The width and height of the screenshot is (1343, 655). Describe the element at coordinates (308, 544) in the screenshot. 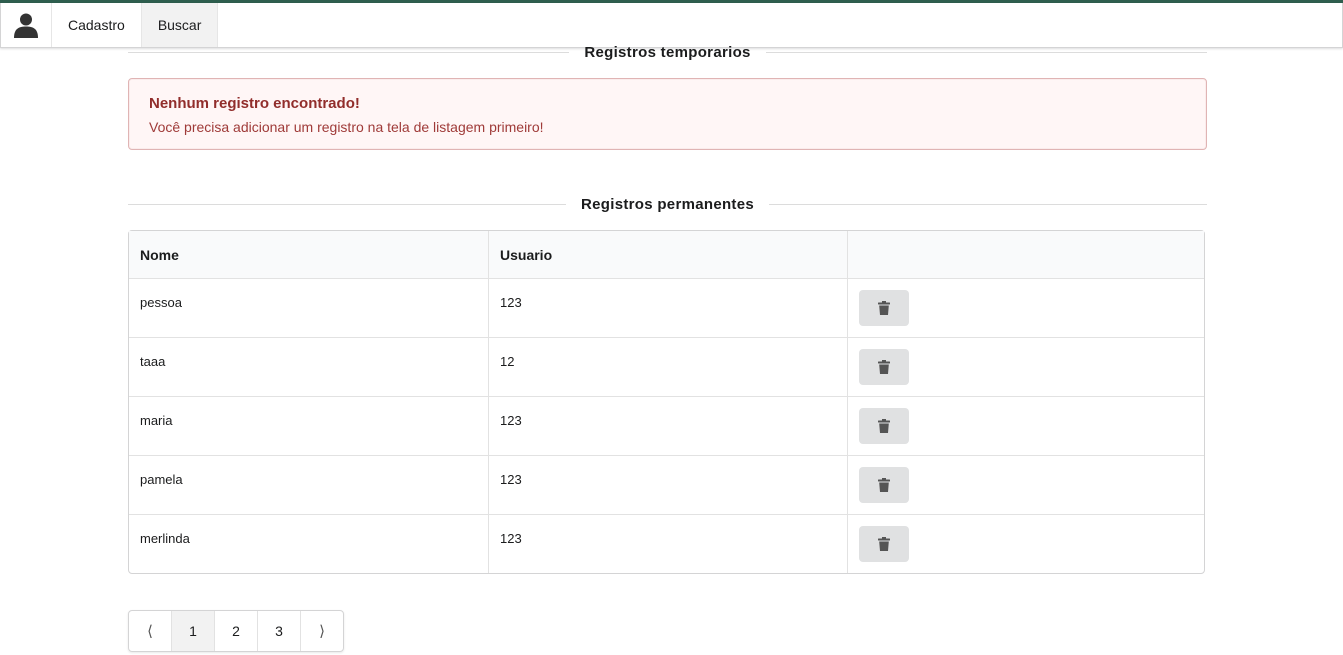

I see `cell-nome: merlinda` at that location.